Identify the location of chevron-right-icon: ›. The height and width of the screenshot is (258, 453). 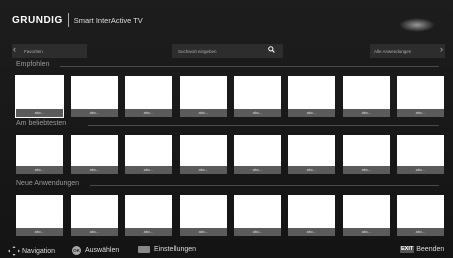
(441, 49).